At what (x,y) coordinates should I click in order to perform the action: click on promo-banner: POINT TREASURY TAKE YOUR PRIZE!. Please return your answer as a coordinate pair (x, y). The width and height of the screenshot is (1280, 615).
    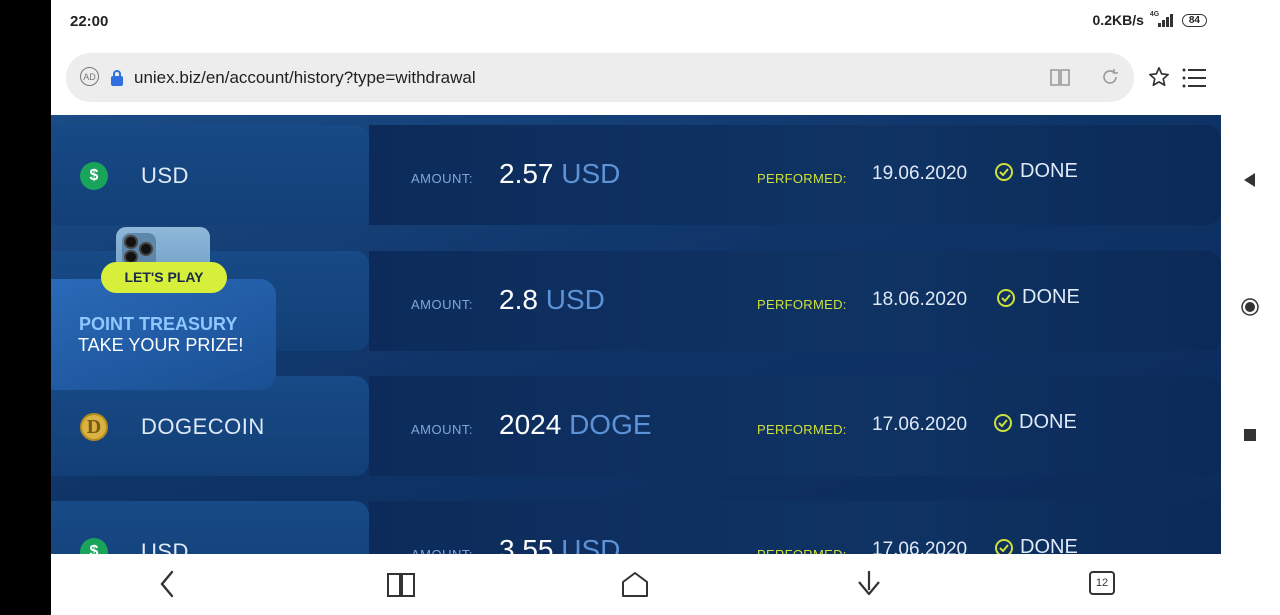
    Looking at the image, I should click on (163, 334).